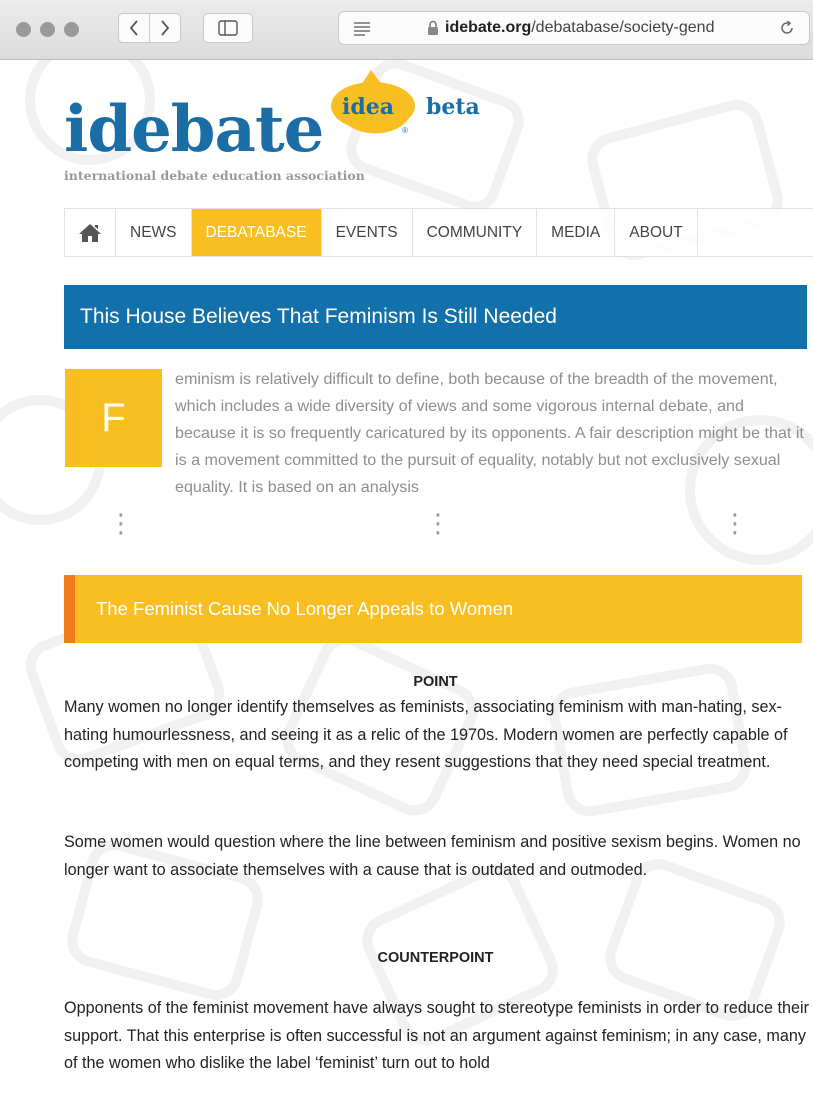 This screenshot has width=813, height=1103. I want to click on close-window-button, so click(23, 29).